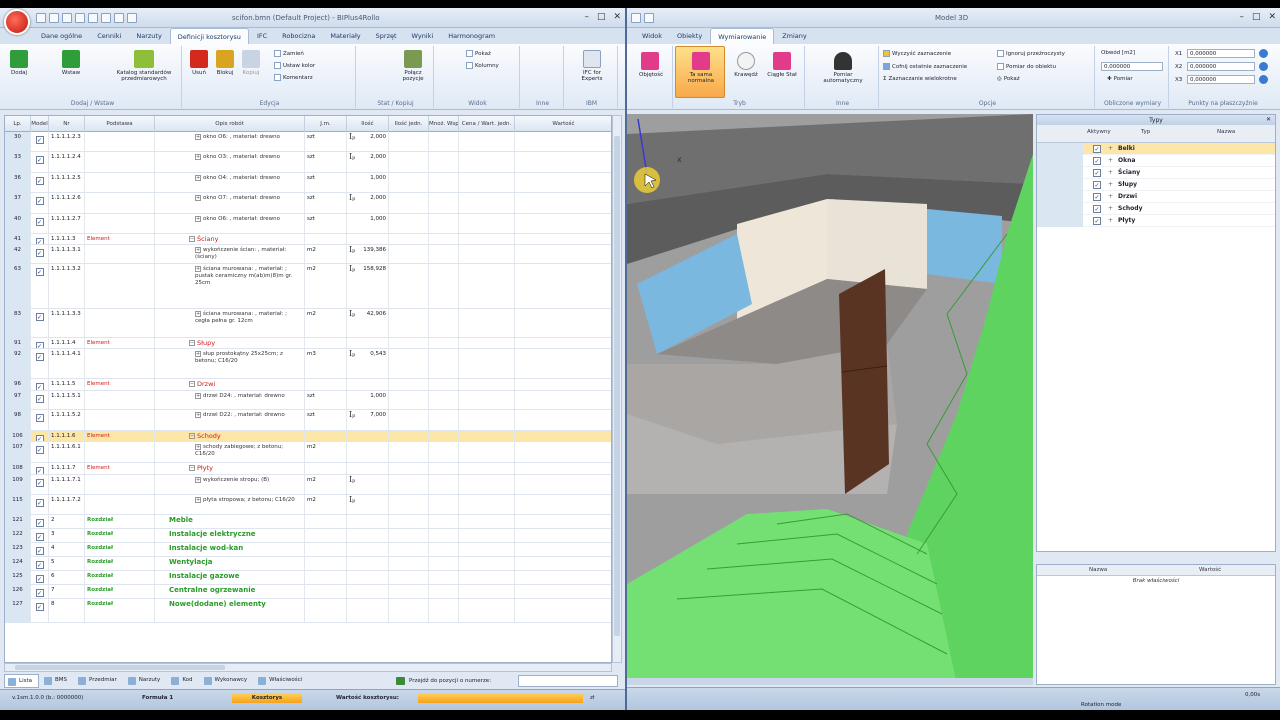  What do you see at coordinates (592, 66) in the screenshot?
I see `ifc-experts-button: IFC for Experts` at bounding box center [592, 66].